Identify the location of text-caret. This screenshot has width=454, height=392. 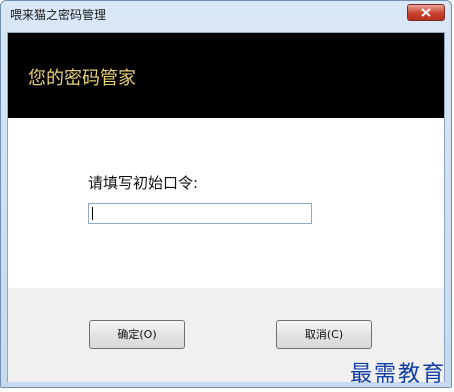
(92, 213).